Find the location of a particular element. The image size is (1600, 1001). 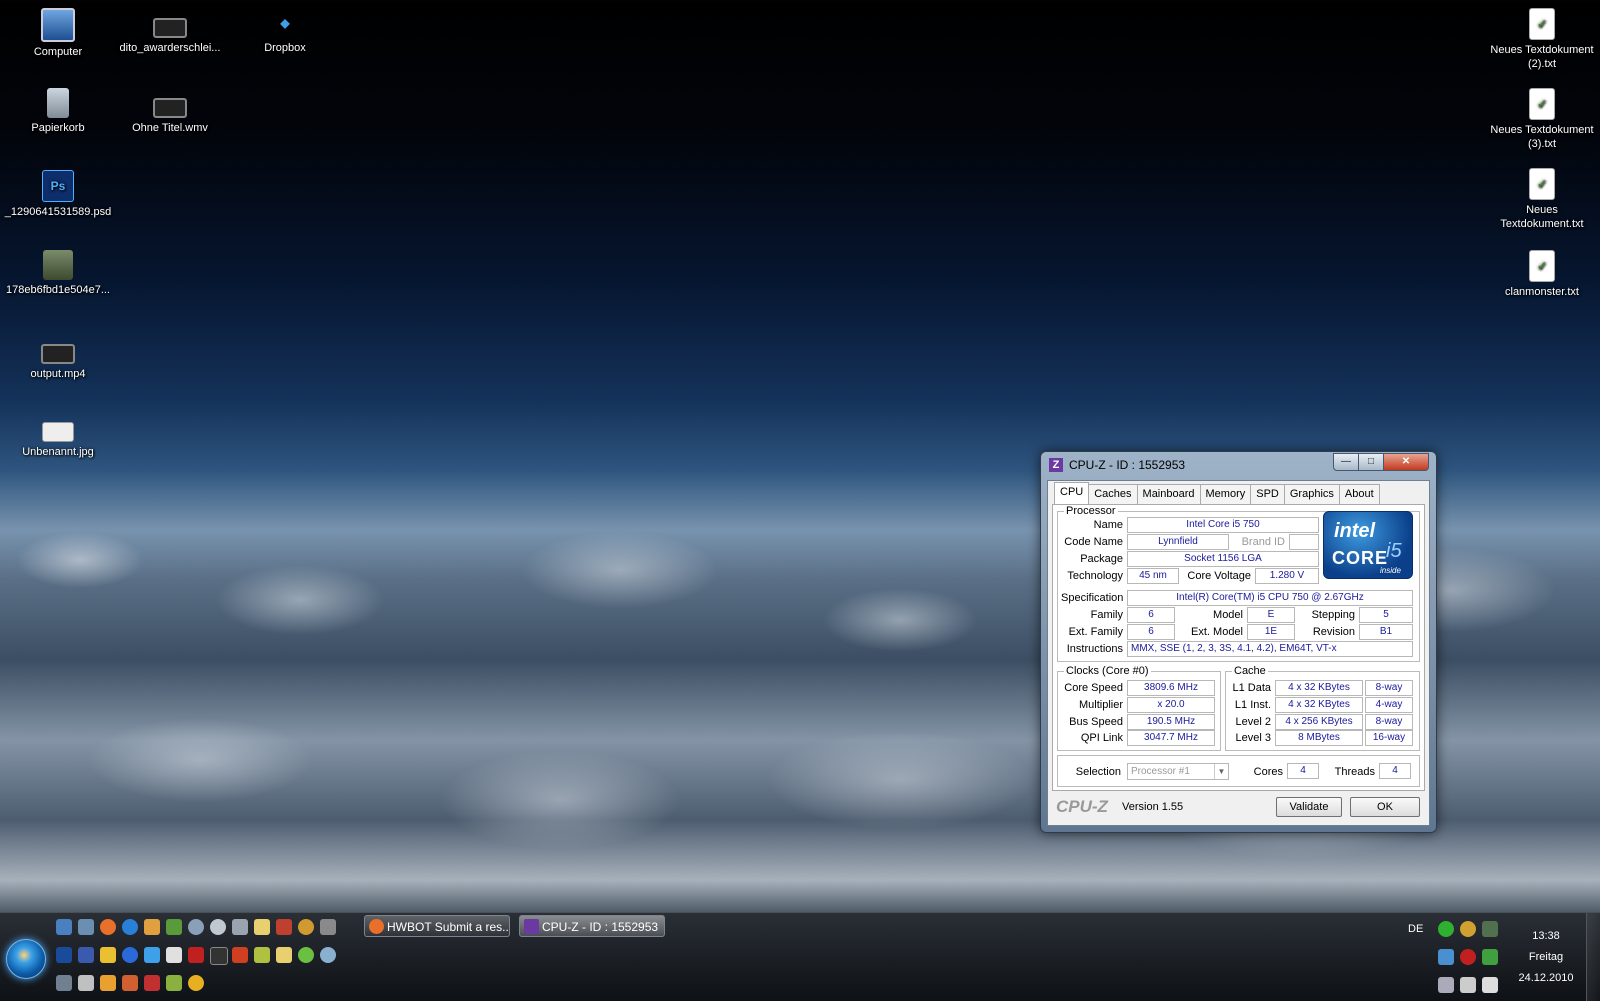

tab-caches: Caches is located at coordinates (1113, 494).